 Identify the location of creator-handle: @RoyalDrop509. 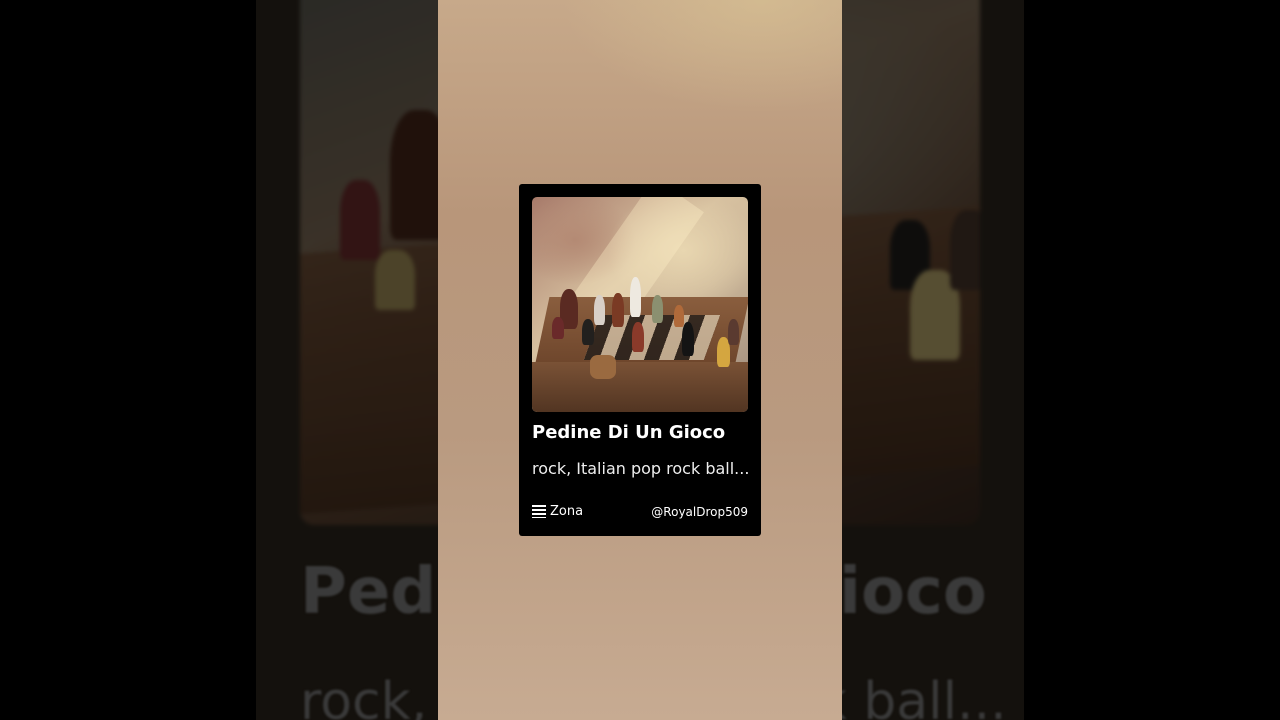
(699, 512).